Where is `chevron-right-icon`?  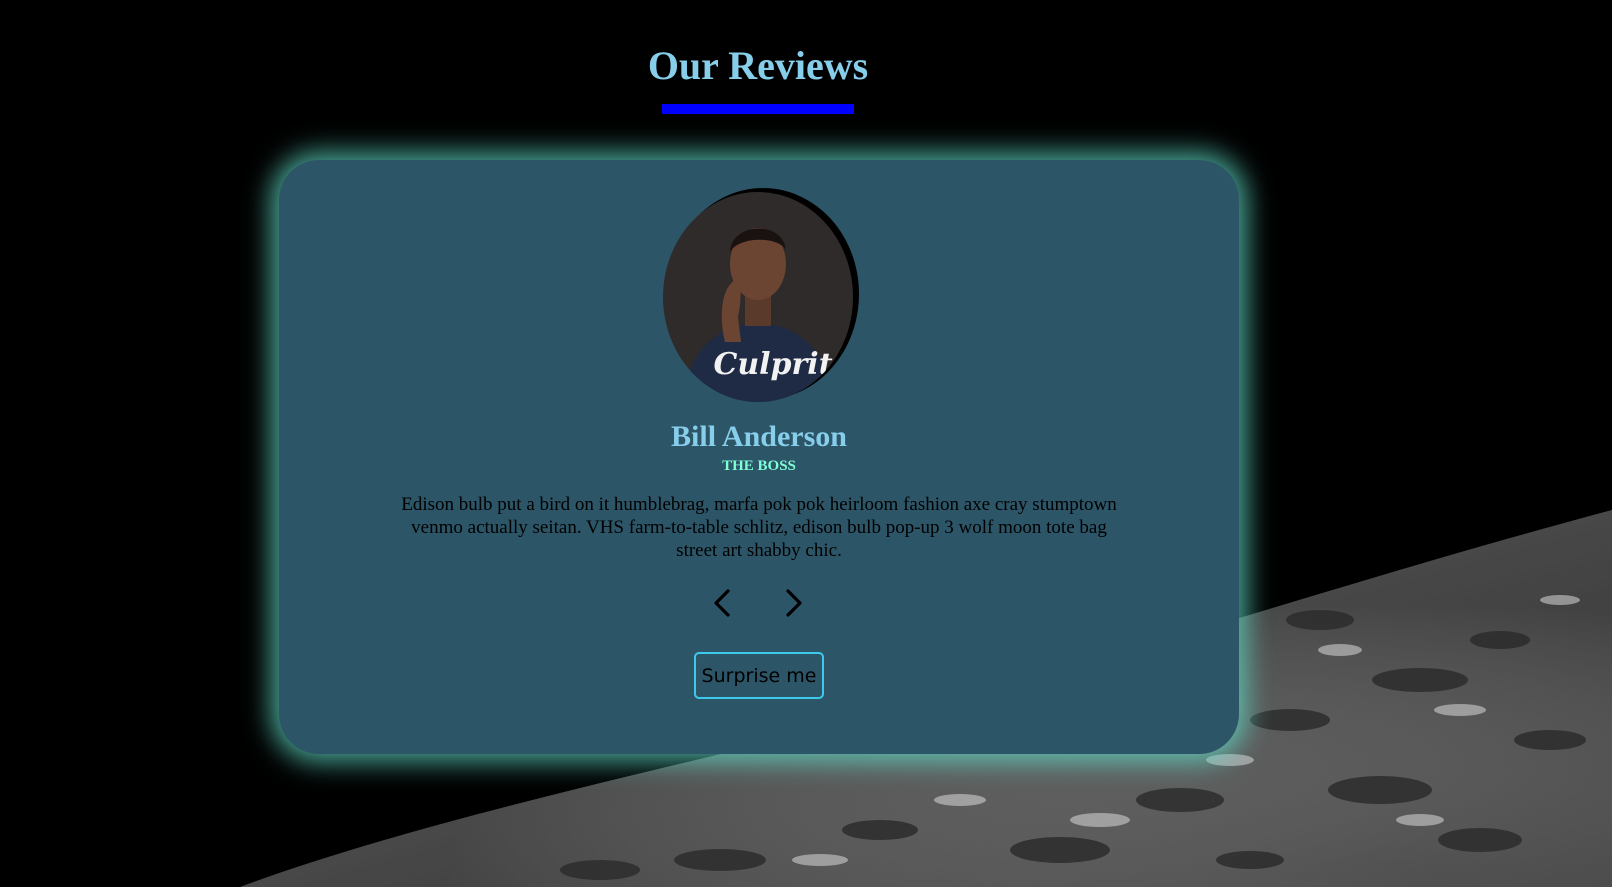
chevron-right-icon is located at coordinates (794, 603).